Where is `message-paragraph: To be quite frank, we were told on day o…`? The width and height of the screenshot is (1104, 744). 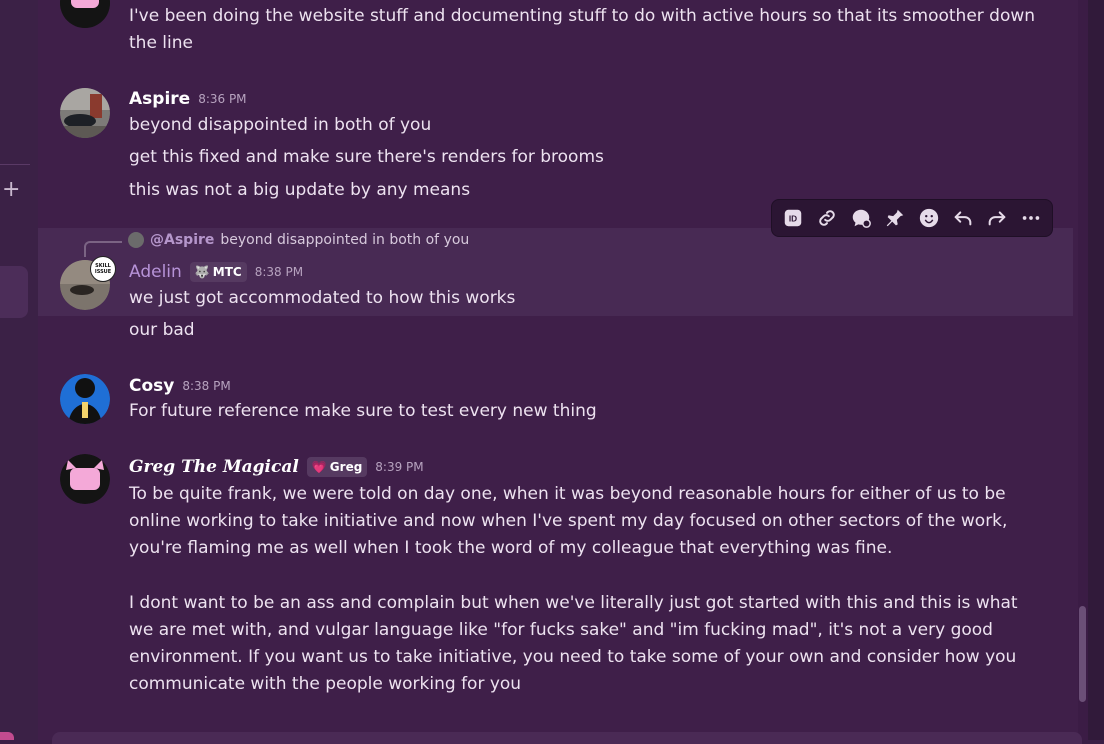 message-paragraph: To be quite frank, we were told on day o… is located at coordinates (568, 521).